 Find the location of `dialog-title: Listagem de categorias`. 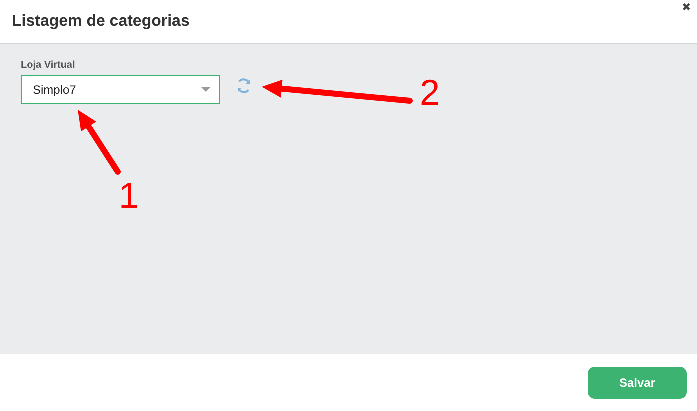

dialog-title: Listagem de categorias is located at coordinates (101, 21).